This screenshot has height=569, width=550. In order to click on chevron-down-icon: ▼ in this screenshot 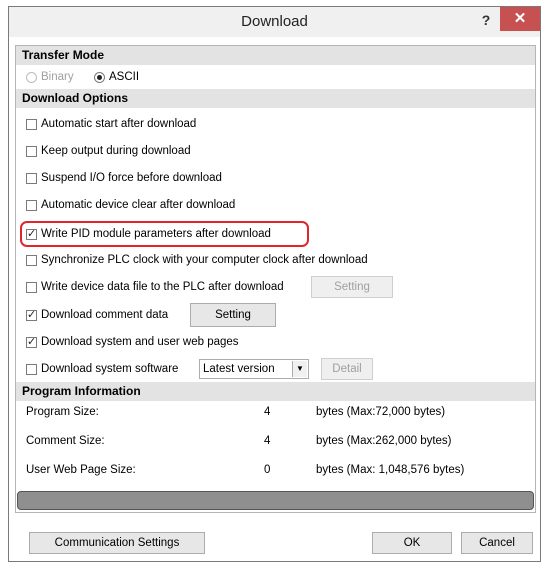, I will do `click(299, 369)`.